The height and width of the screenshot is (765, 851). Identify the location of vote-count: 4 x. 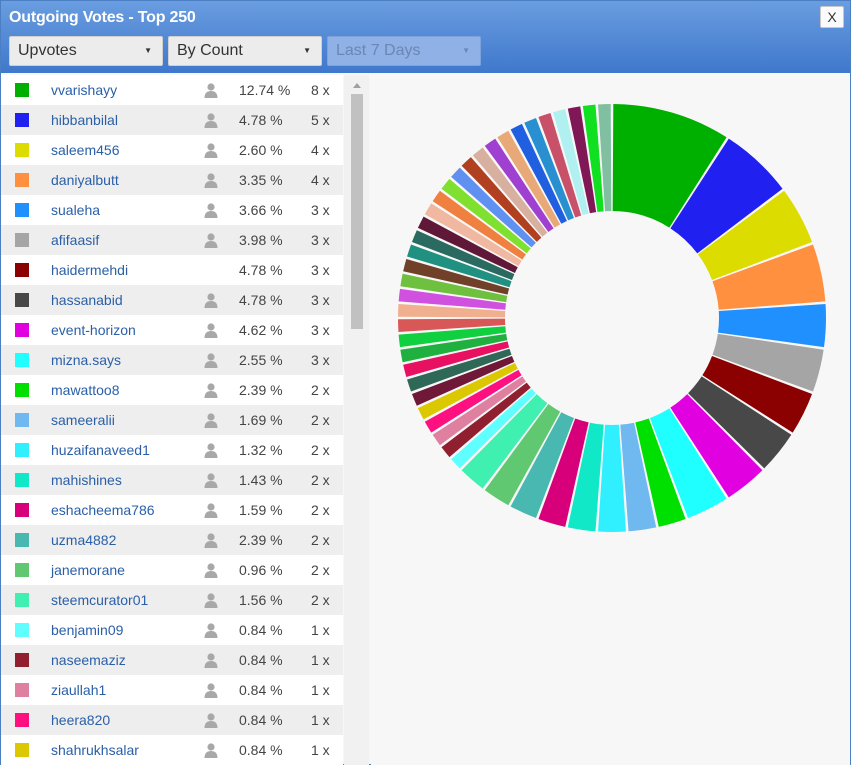
(320, 150).